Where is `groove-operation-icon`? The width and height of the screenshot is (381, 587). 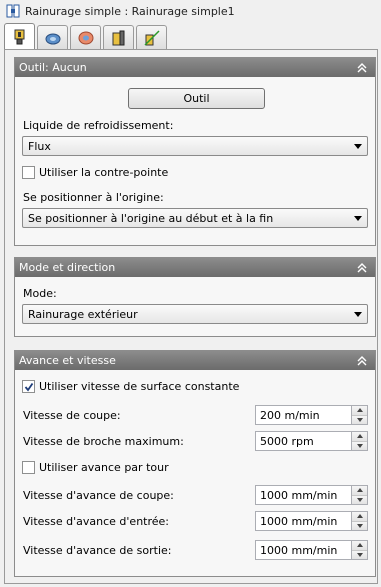 groove-operation-icon is located at coordinates (13, 11).